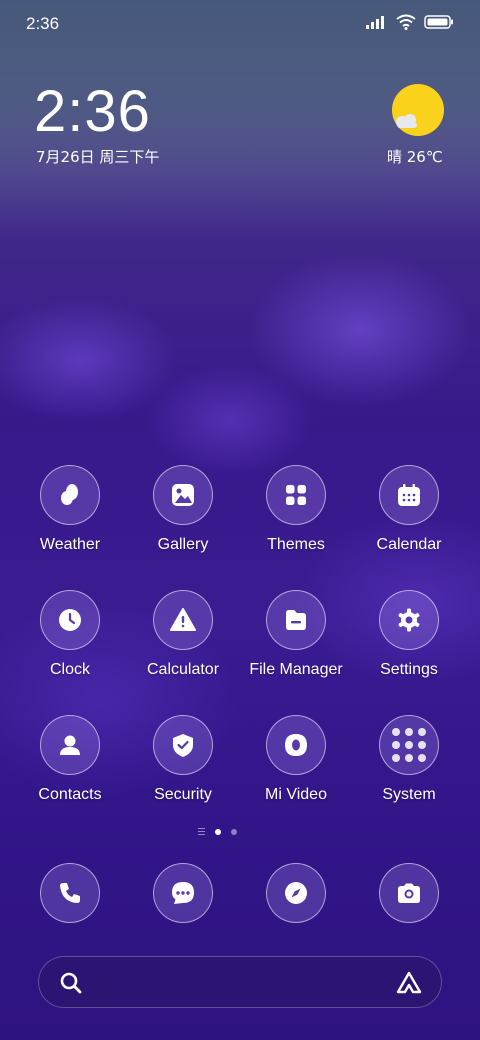 This screenshot has height=1040, width=480. What do you see at coordinates (296, 745) in the screenshot?
I see `mi-video-icon` at bounding box center [296, 745].